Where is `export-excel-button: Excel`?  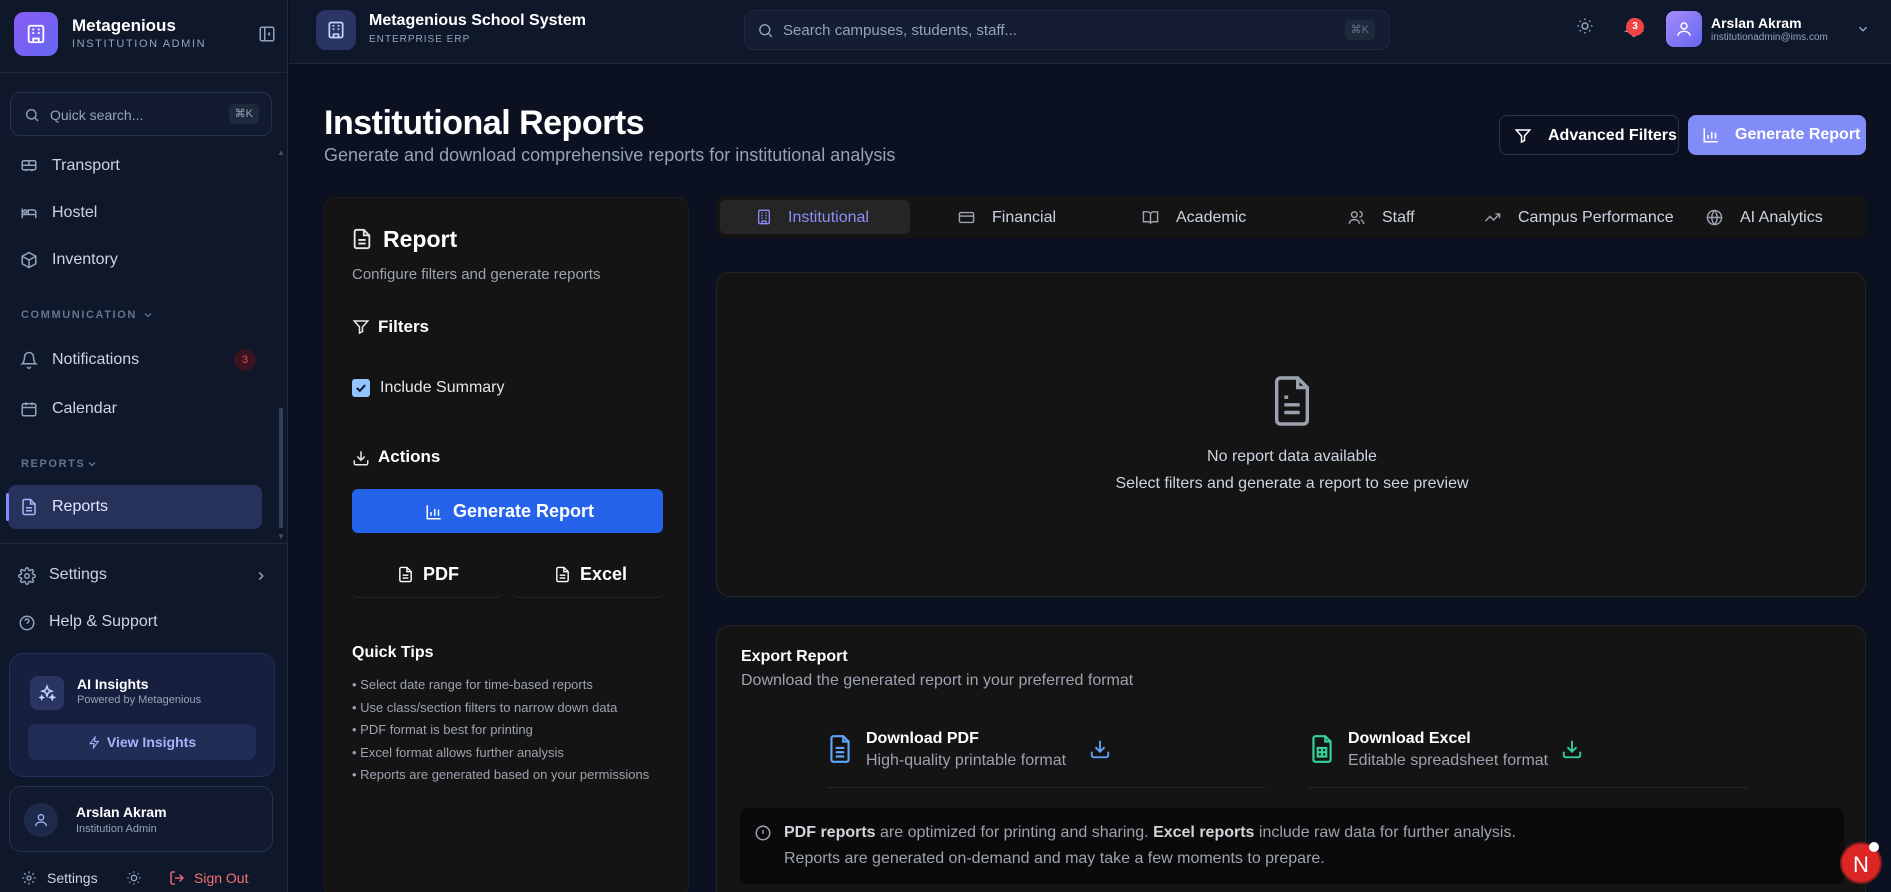 export-excel-button: Excel is located at coordinates (588, 574).